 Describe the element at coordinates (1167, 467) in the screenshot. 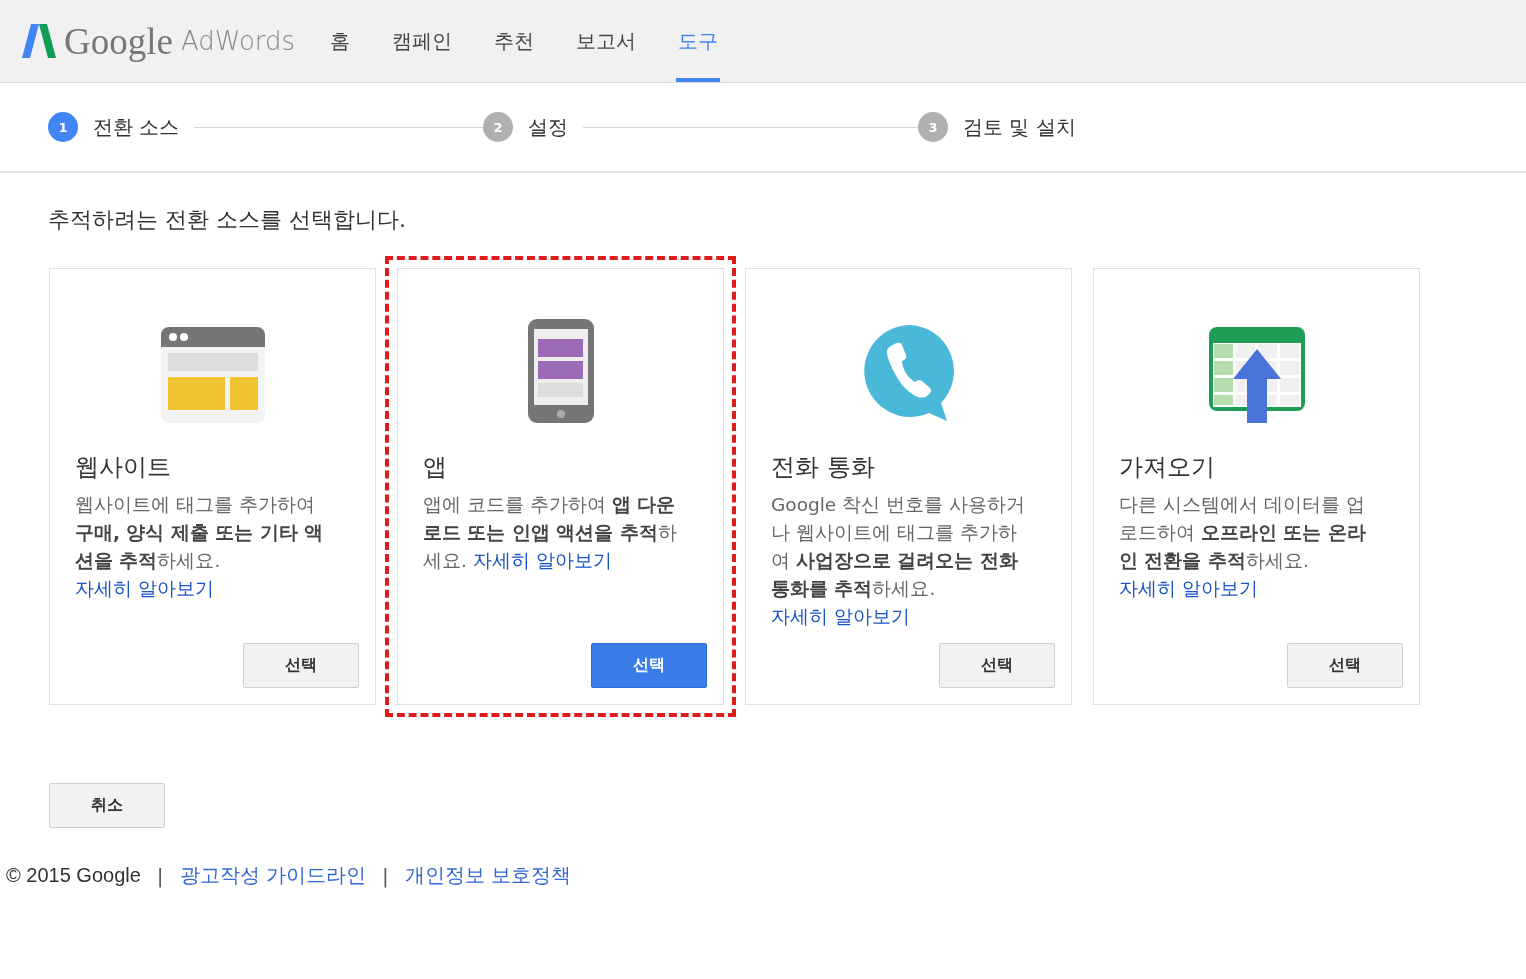

I see `card-title: 가져오기` at that location.